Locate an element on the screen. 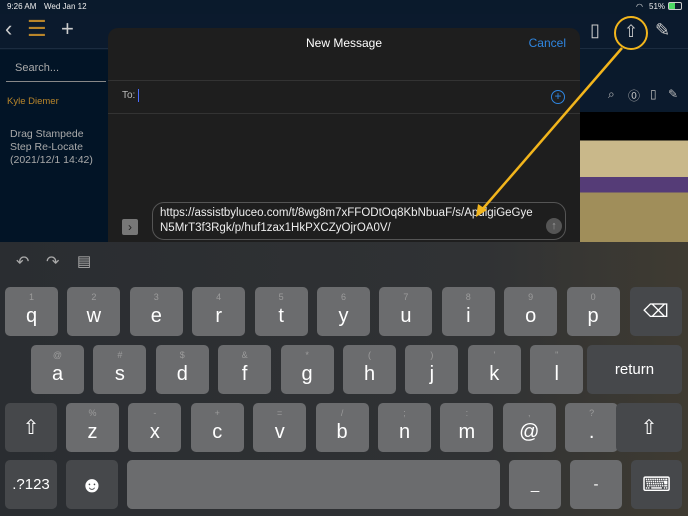 This screenshot has width=688, height=516. key-hint: 3 is located at coordinates (156, 297).